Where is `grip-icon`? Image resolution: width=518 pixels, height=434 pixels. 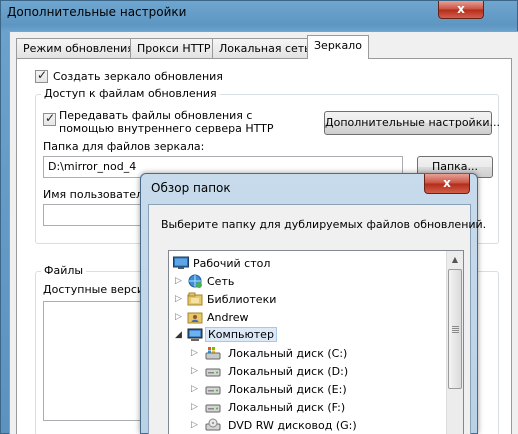 grip-icon is located at coordinates (455, 329).